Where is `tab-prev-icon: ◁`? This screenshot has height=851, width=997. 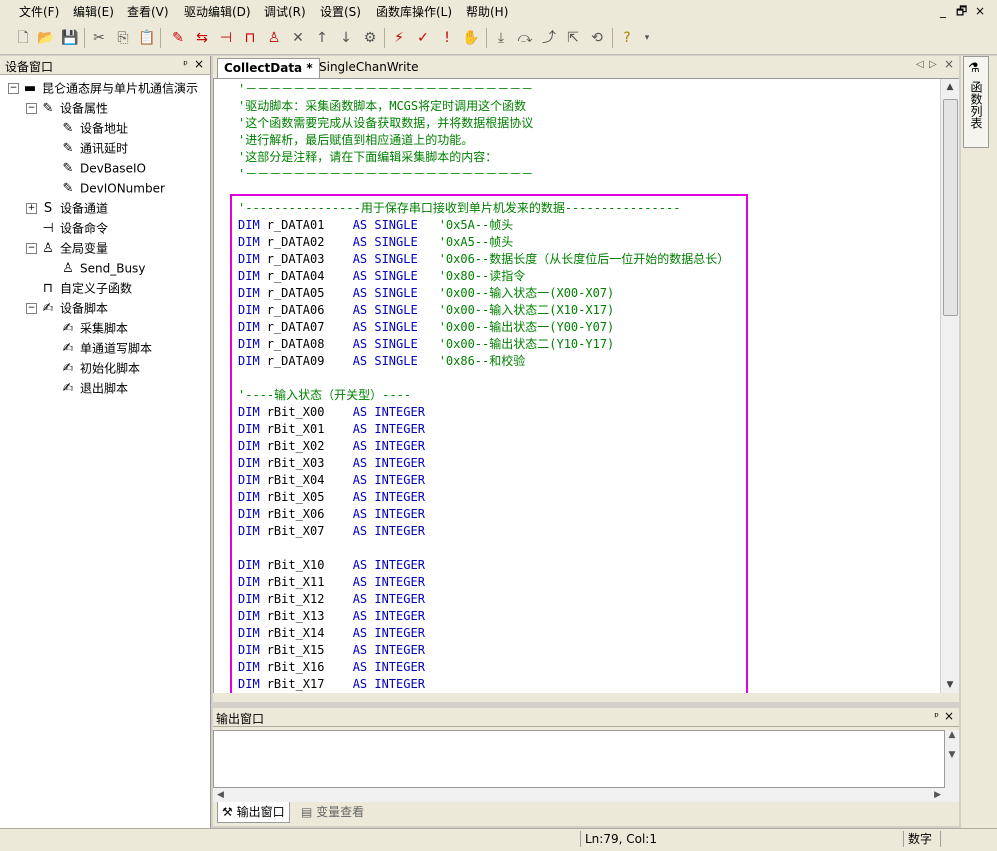 tab-prev-icon: ◁ is located at coordinates (920, 64).